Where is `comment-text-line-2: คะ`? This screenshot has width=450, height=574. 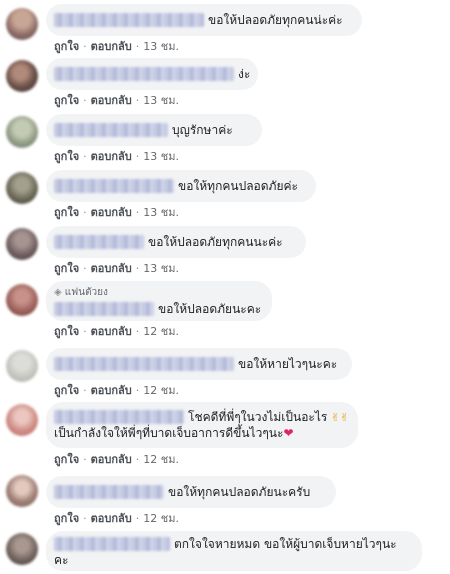 comment-text-line-2: คะ is located at coordinates (61, 559).